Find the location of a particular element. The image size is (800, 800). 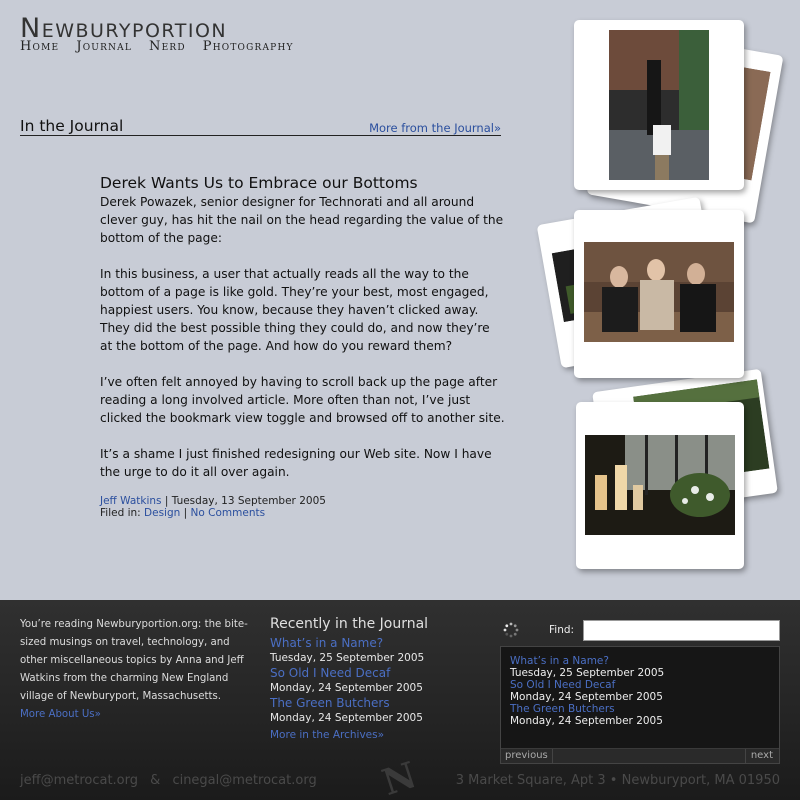

find-label: Find: is located at coordinates (562, 630).